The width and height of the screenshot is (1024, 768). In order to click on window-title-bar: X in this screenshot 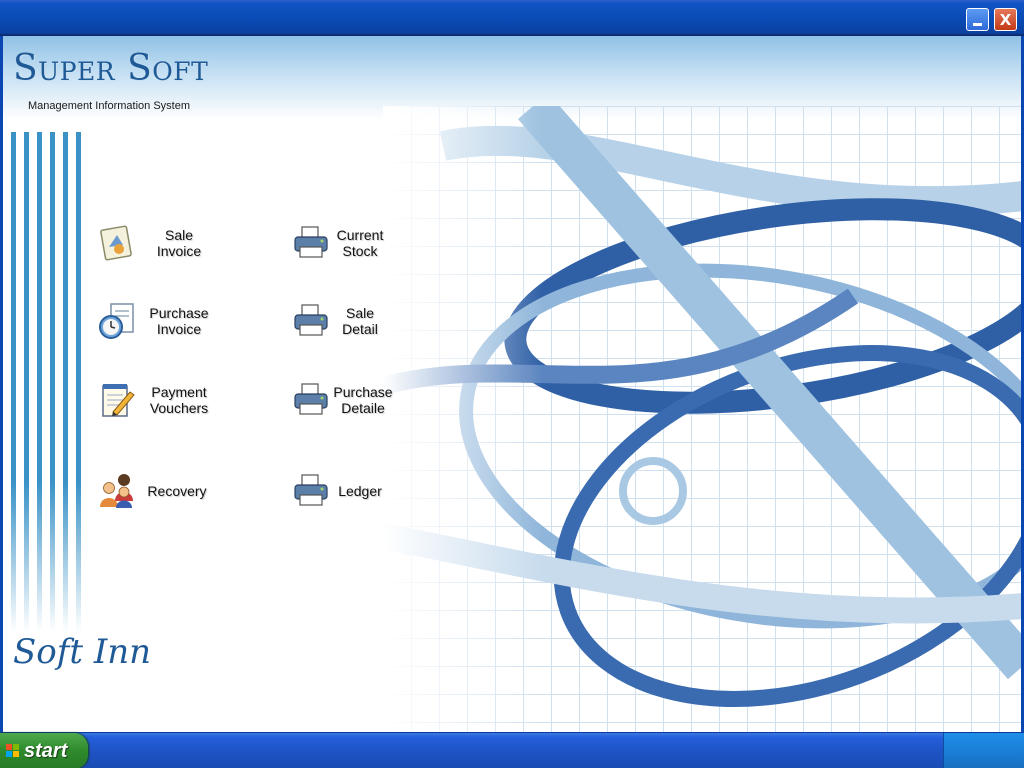, I will do `click(512, 18)`.